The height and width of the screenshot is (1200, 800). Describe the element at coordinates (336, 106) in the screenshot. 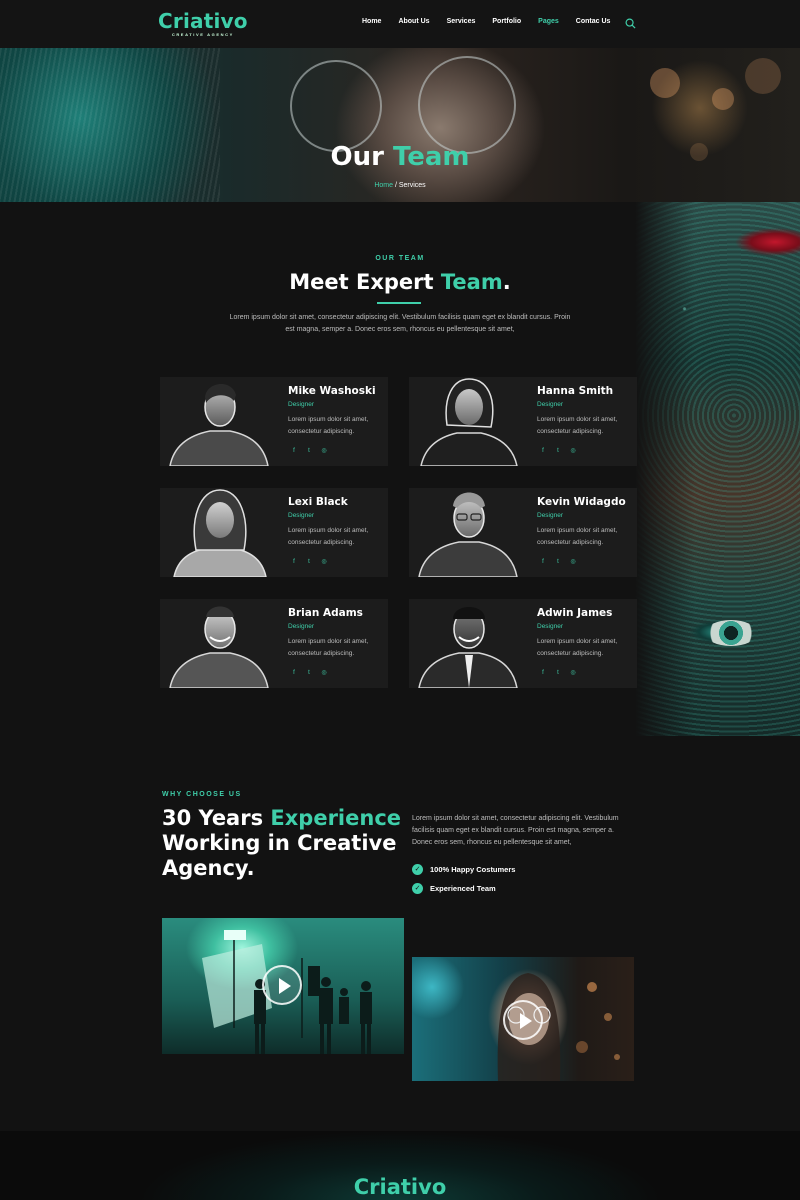

I see `hero-glasses-lens-left` at that location.